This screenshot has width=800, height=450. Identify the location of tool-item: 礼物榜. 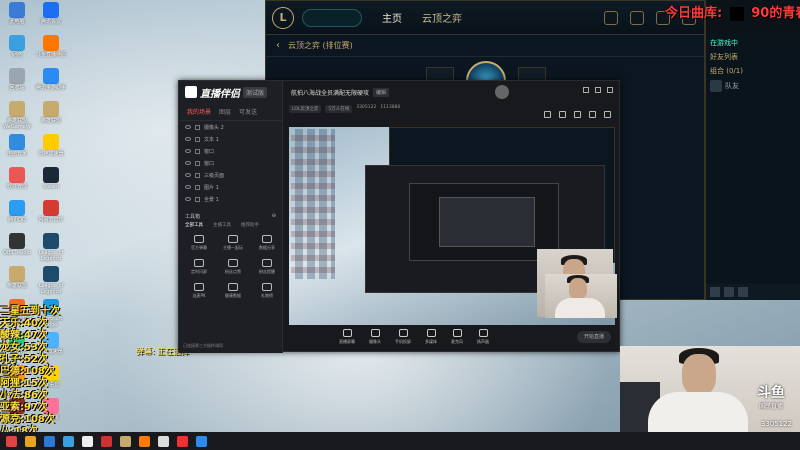
(267, 291).